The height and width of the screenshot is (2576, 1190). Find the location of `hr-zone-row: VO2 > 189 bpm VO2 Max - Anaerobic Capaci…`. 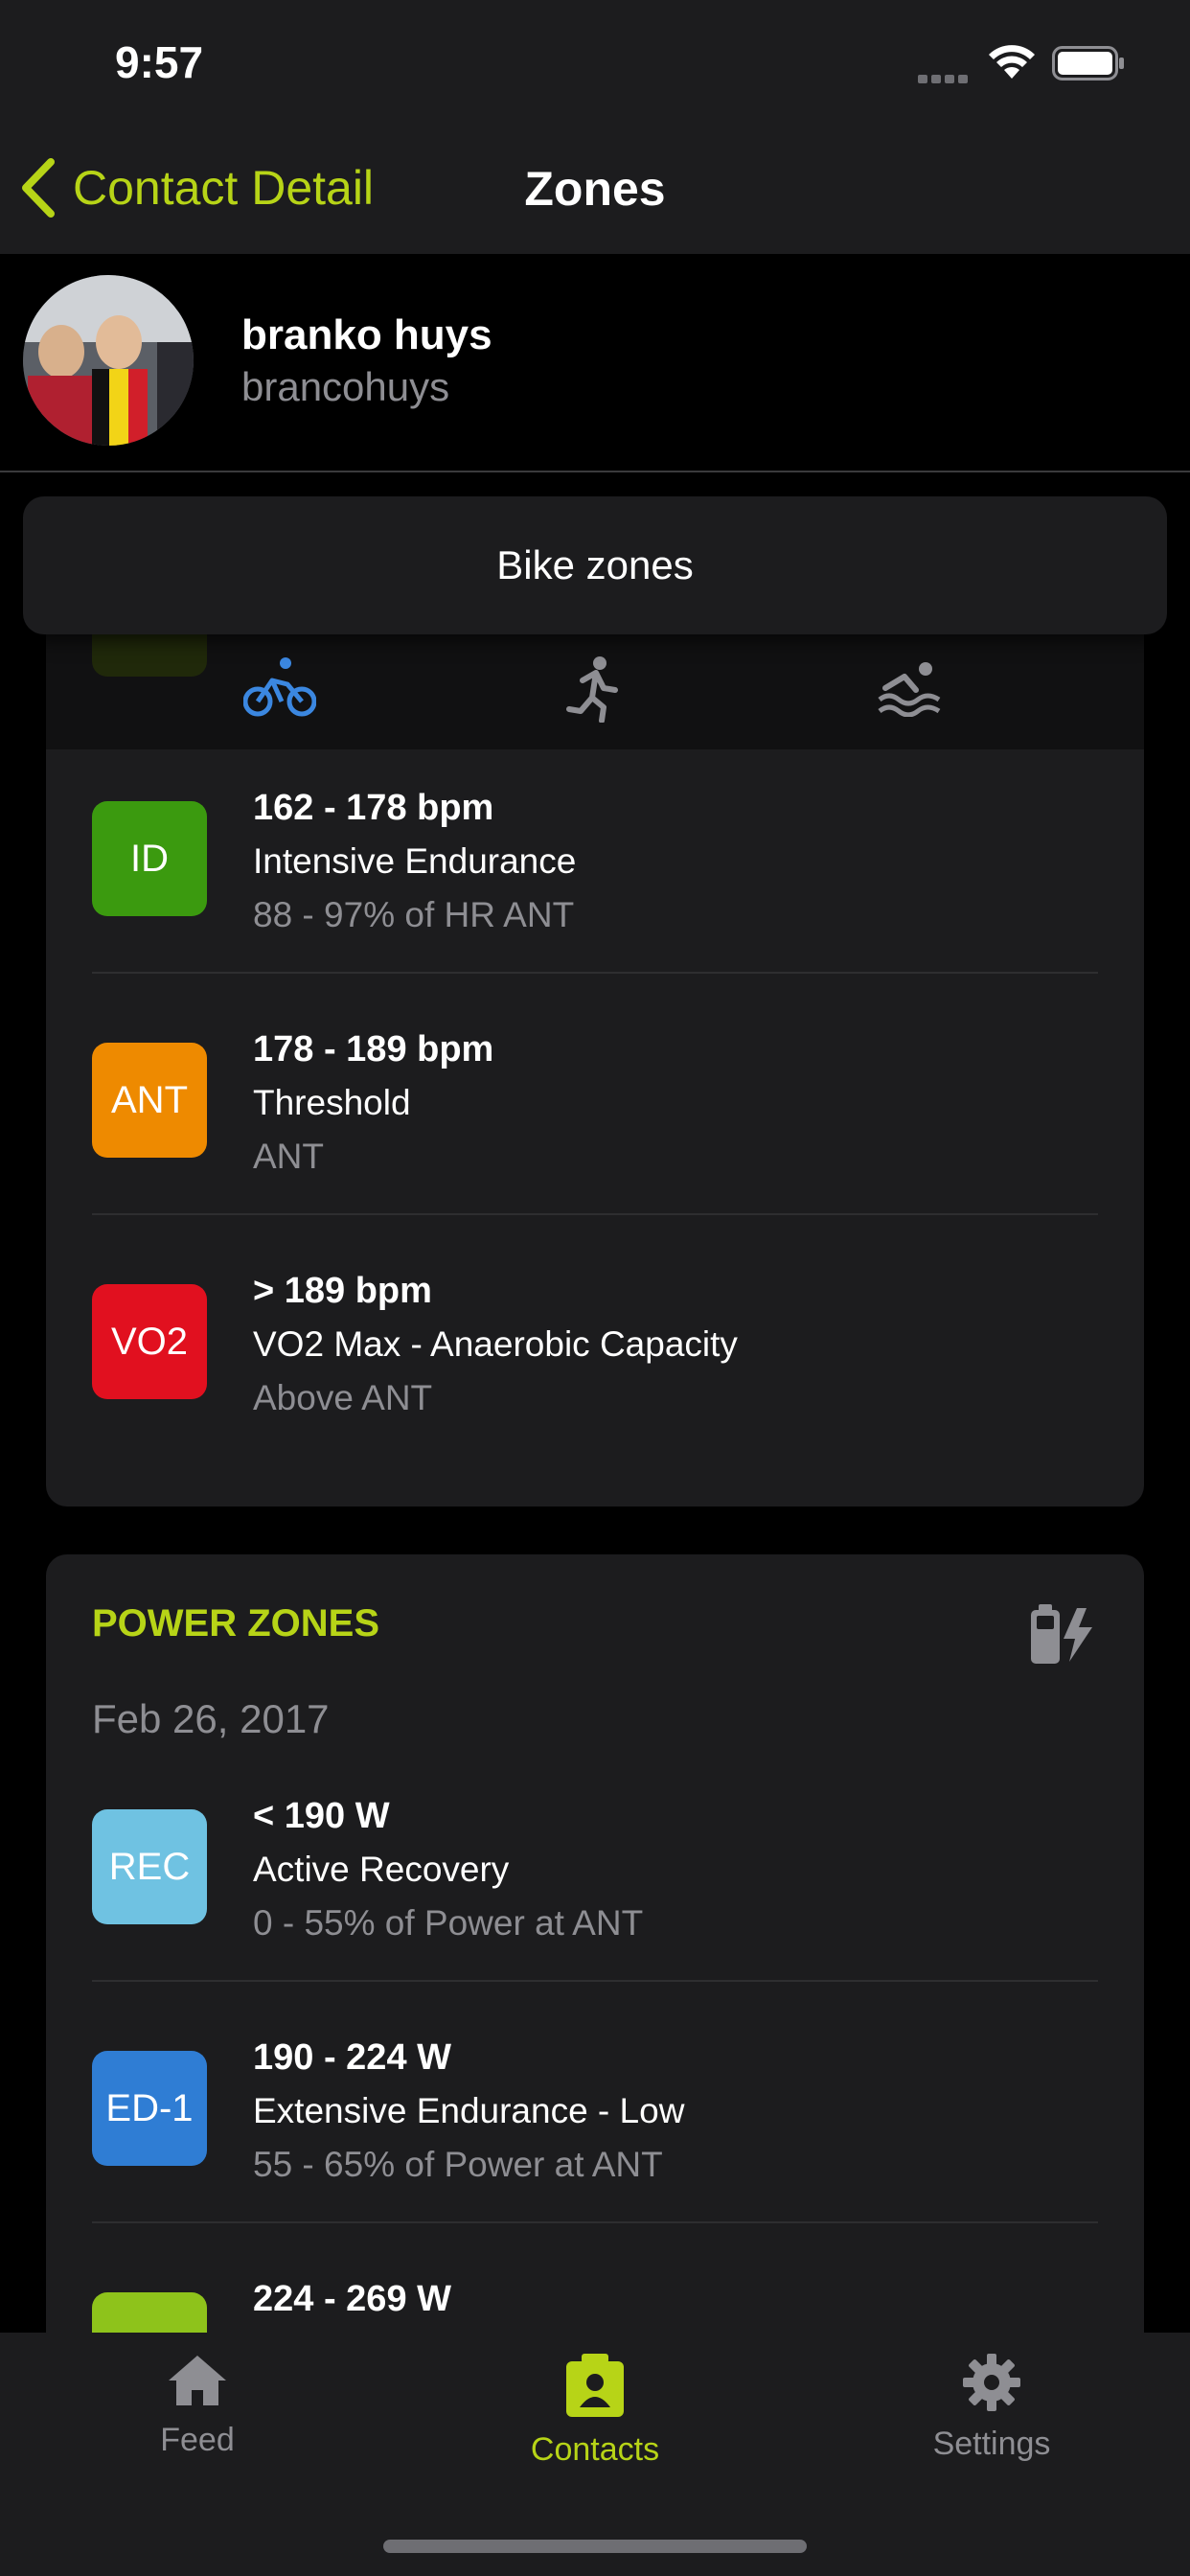

hr-zone-row: VO2 > 189 bpm VO2 Max - Anaerobic Capaci… is located at coordinates (595, 1385).